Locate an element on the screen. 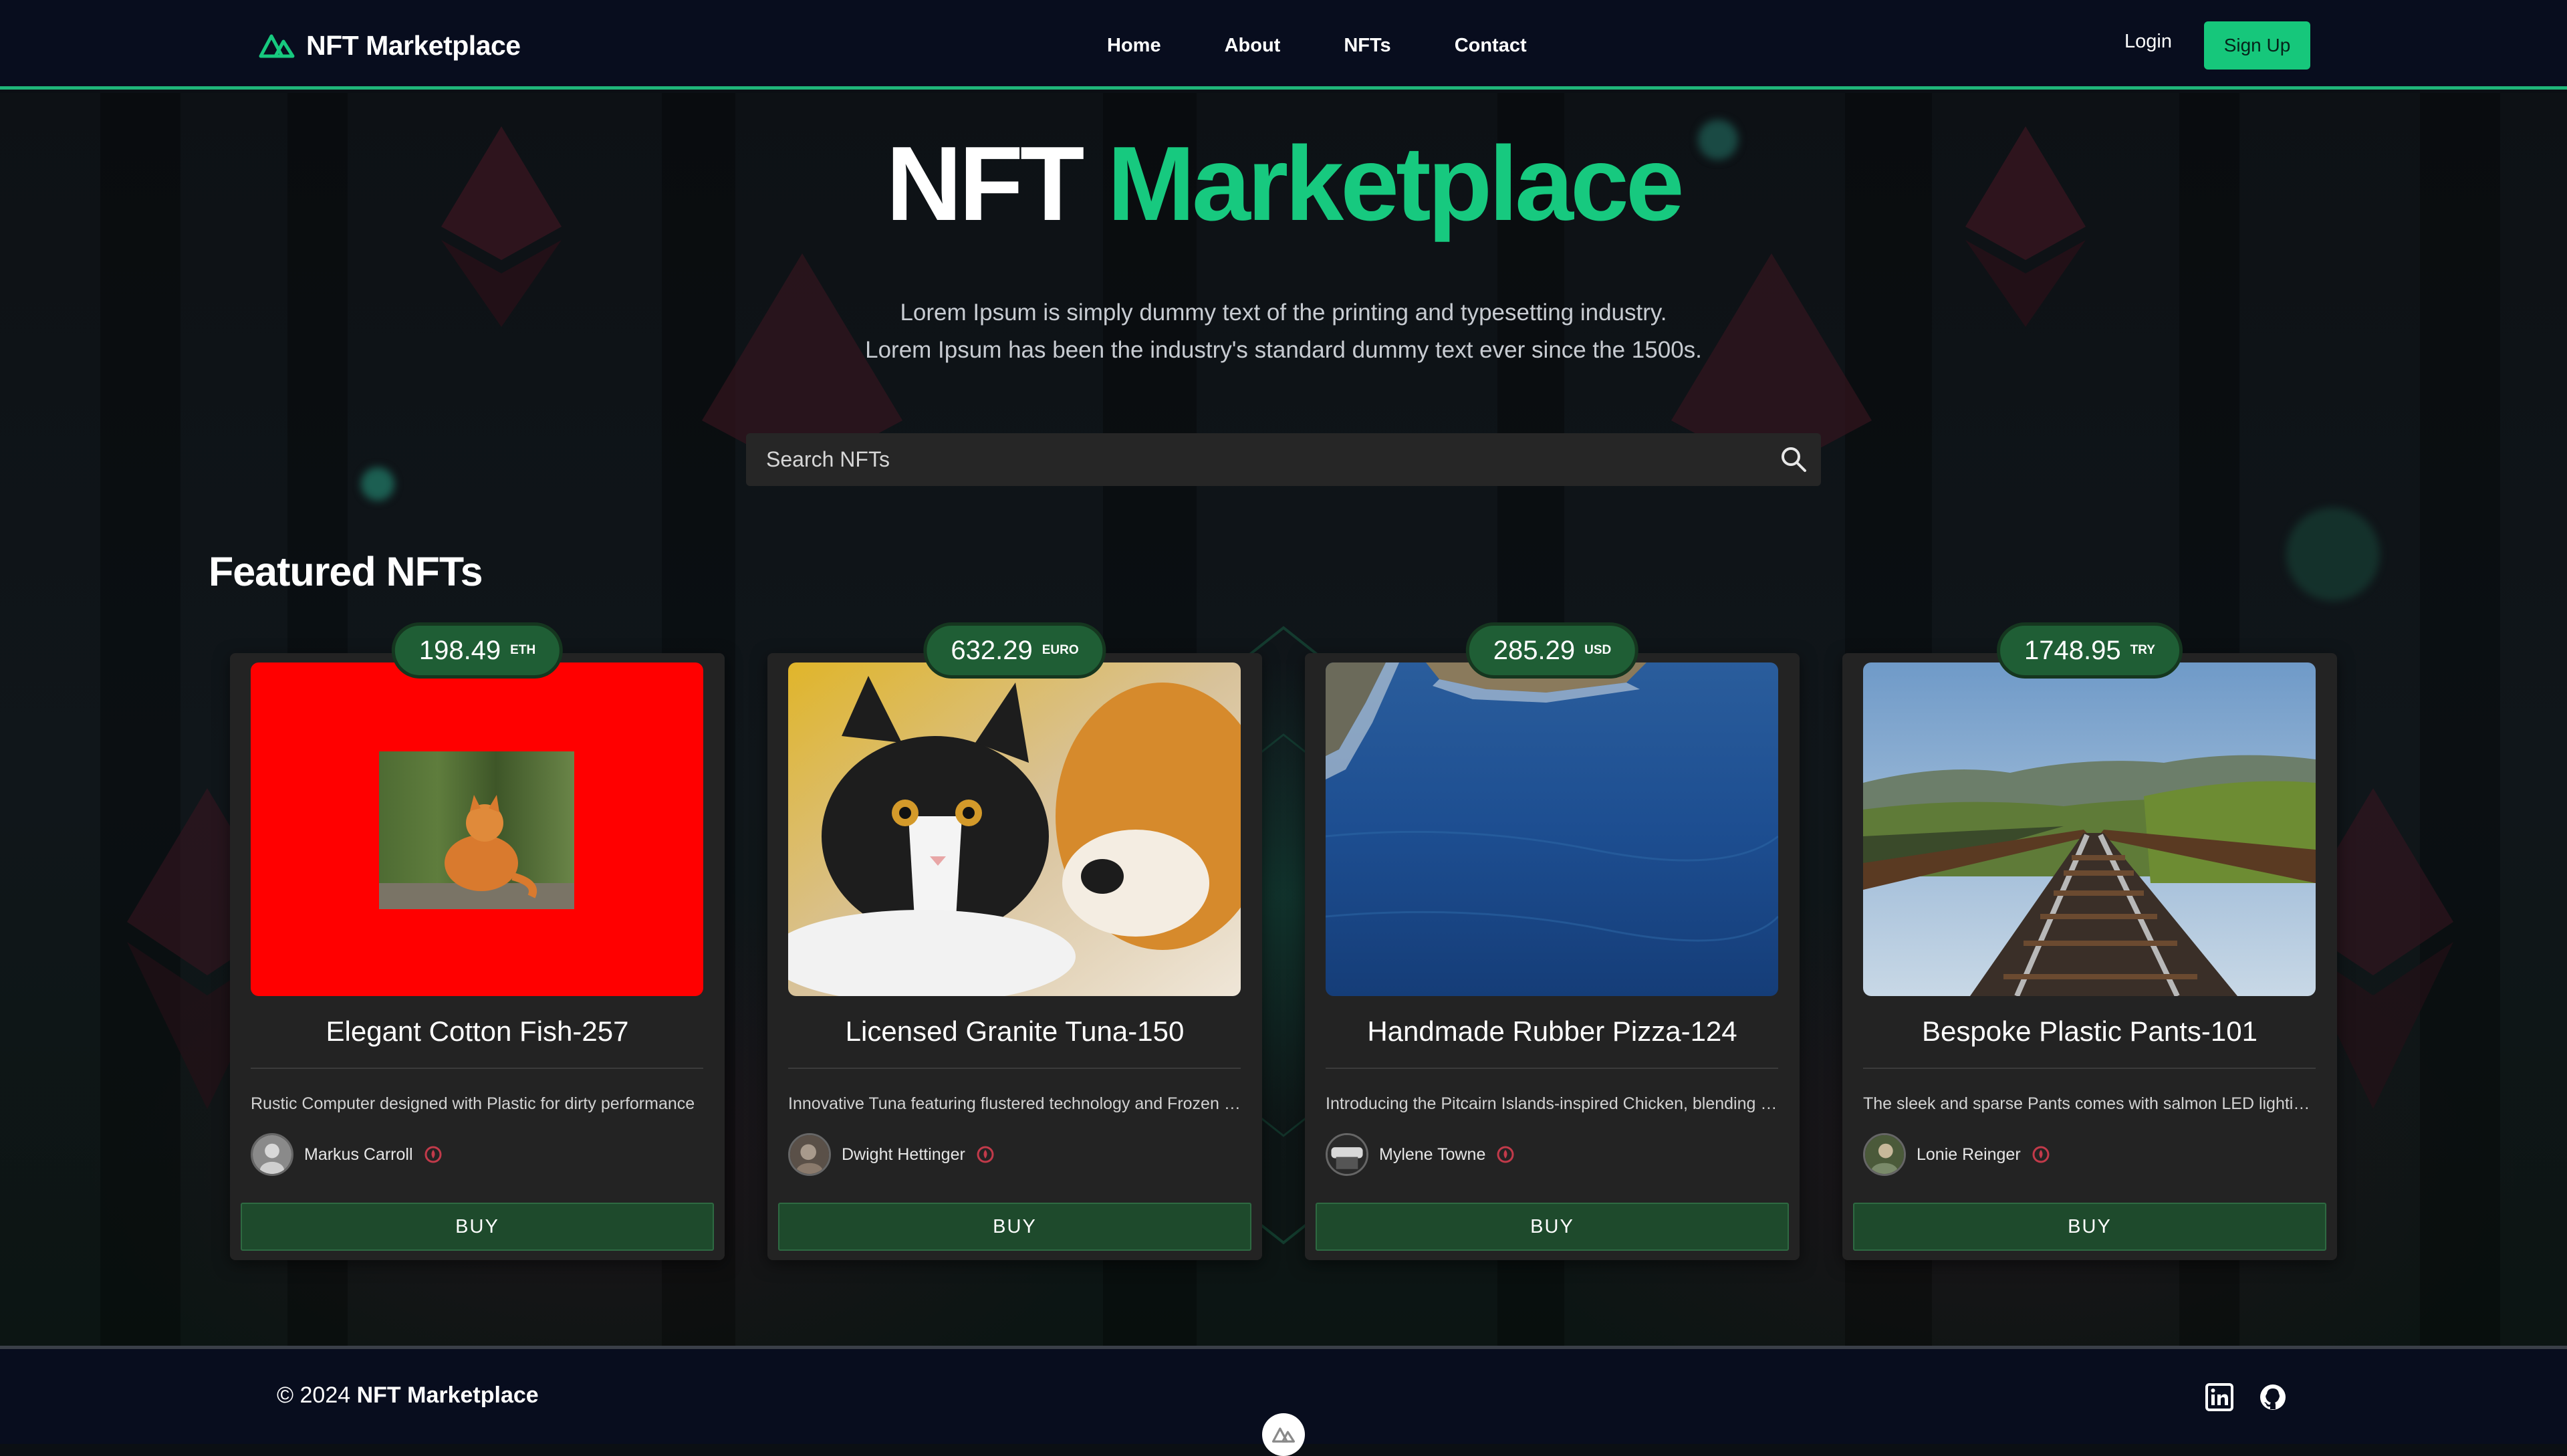 The height and width of the screenshot is (1456, 2567). owner-name: Mylene Towne is located at coordinates (1432, 1154).